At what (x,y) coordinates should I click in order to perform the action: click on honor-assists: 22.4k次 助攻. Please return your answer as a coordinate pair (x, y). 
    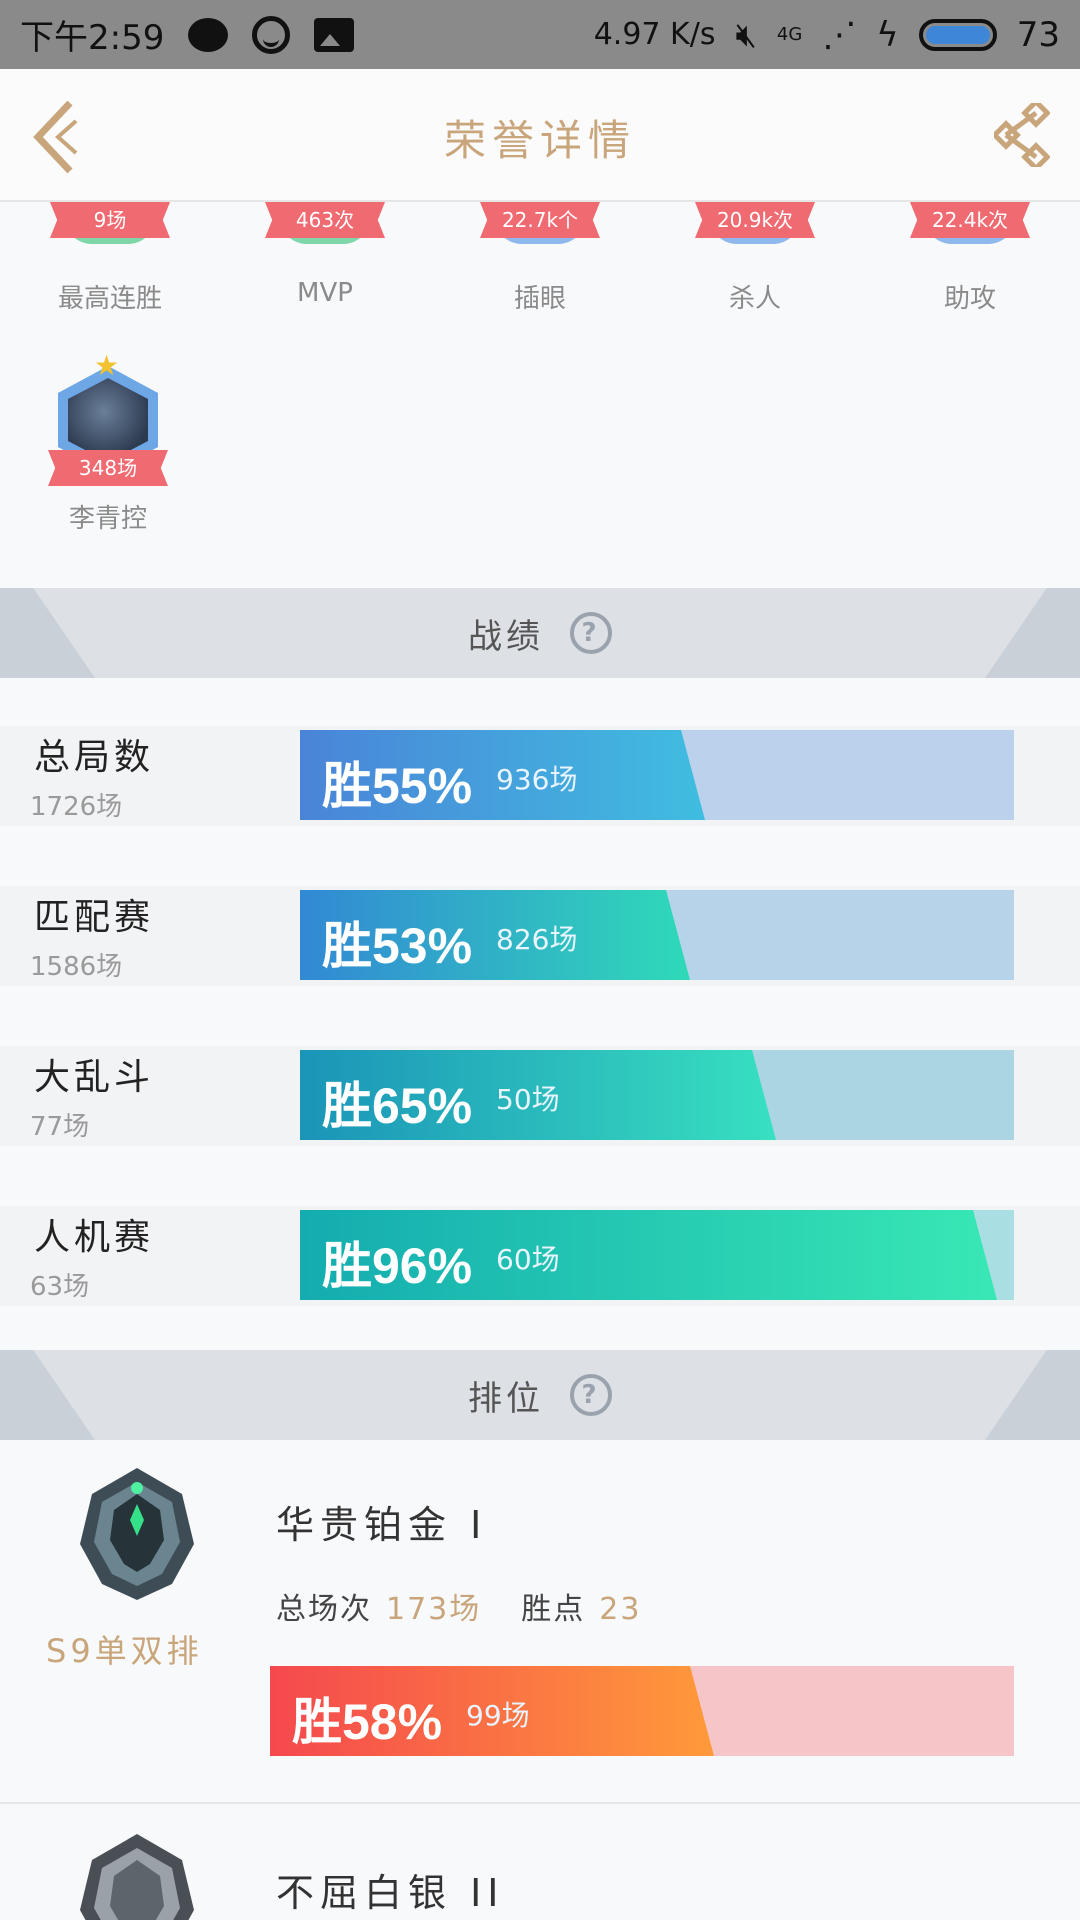
    Looking at the image, I should click on (970, 258).